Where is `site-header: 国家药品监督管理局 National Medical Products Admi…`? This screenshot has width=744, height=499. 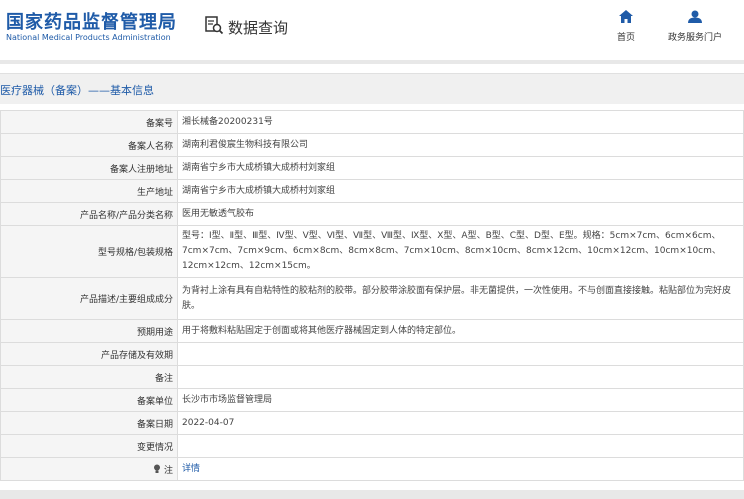
site-header: 国家药品监督管理局 National Medical Products Admi… is located at coordinates (372, 30).